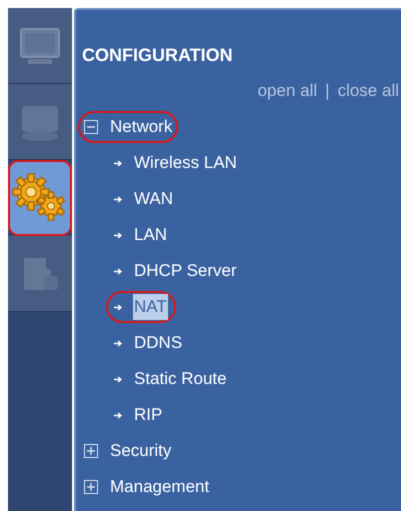  Describe the element at coordinates (91, 127) in the screenshot. I see `collapse-icon` at that location.